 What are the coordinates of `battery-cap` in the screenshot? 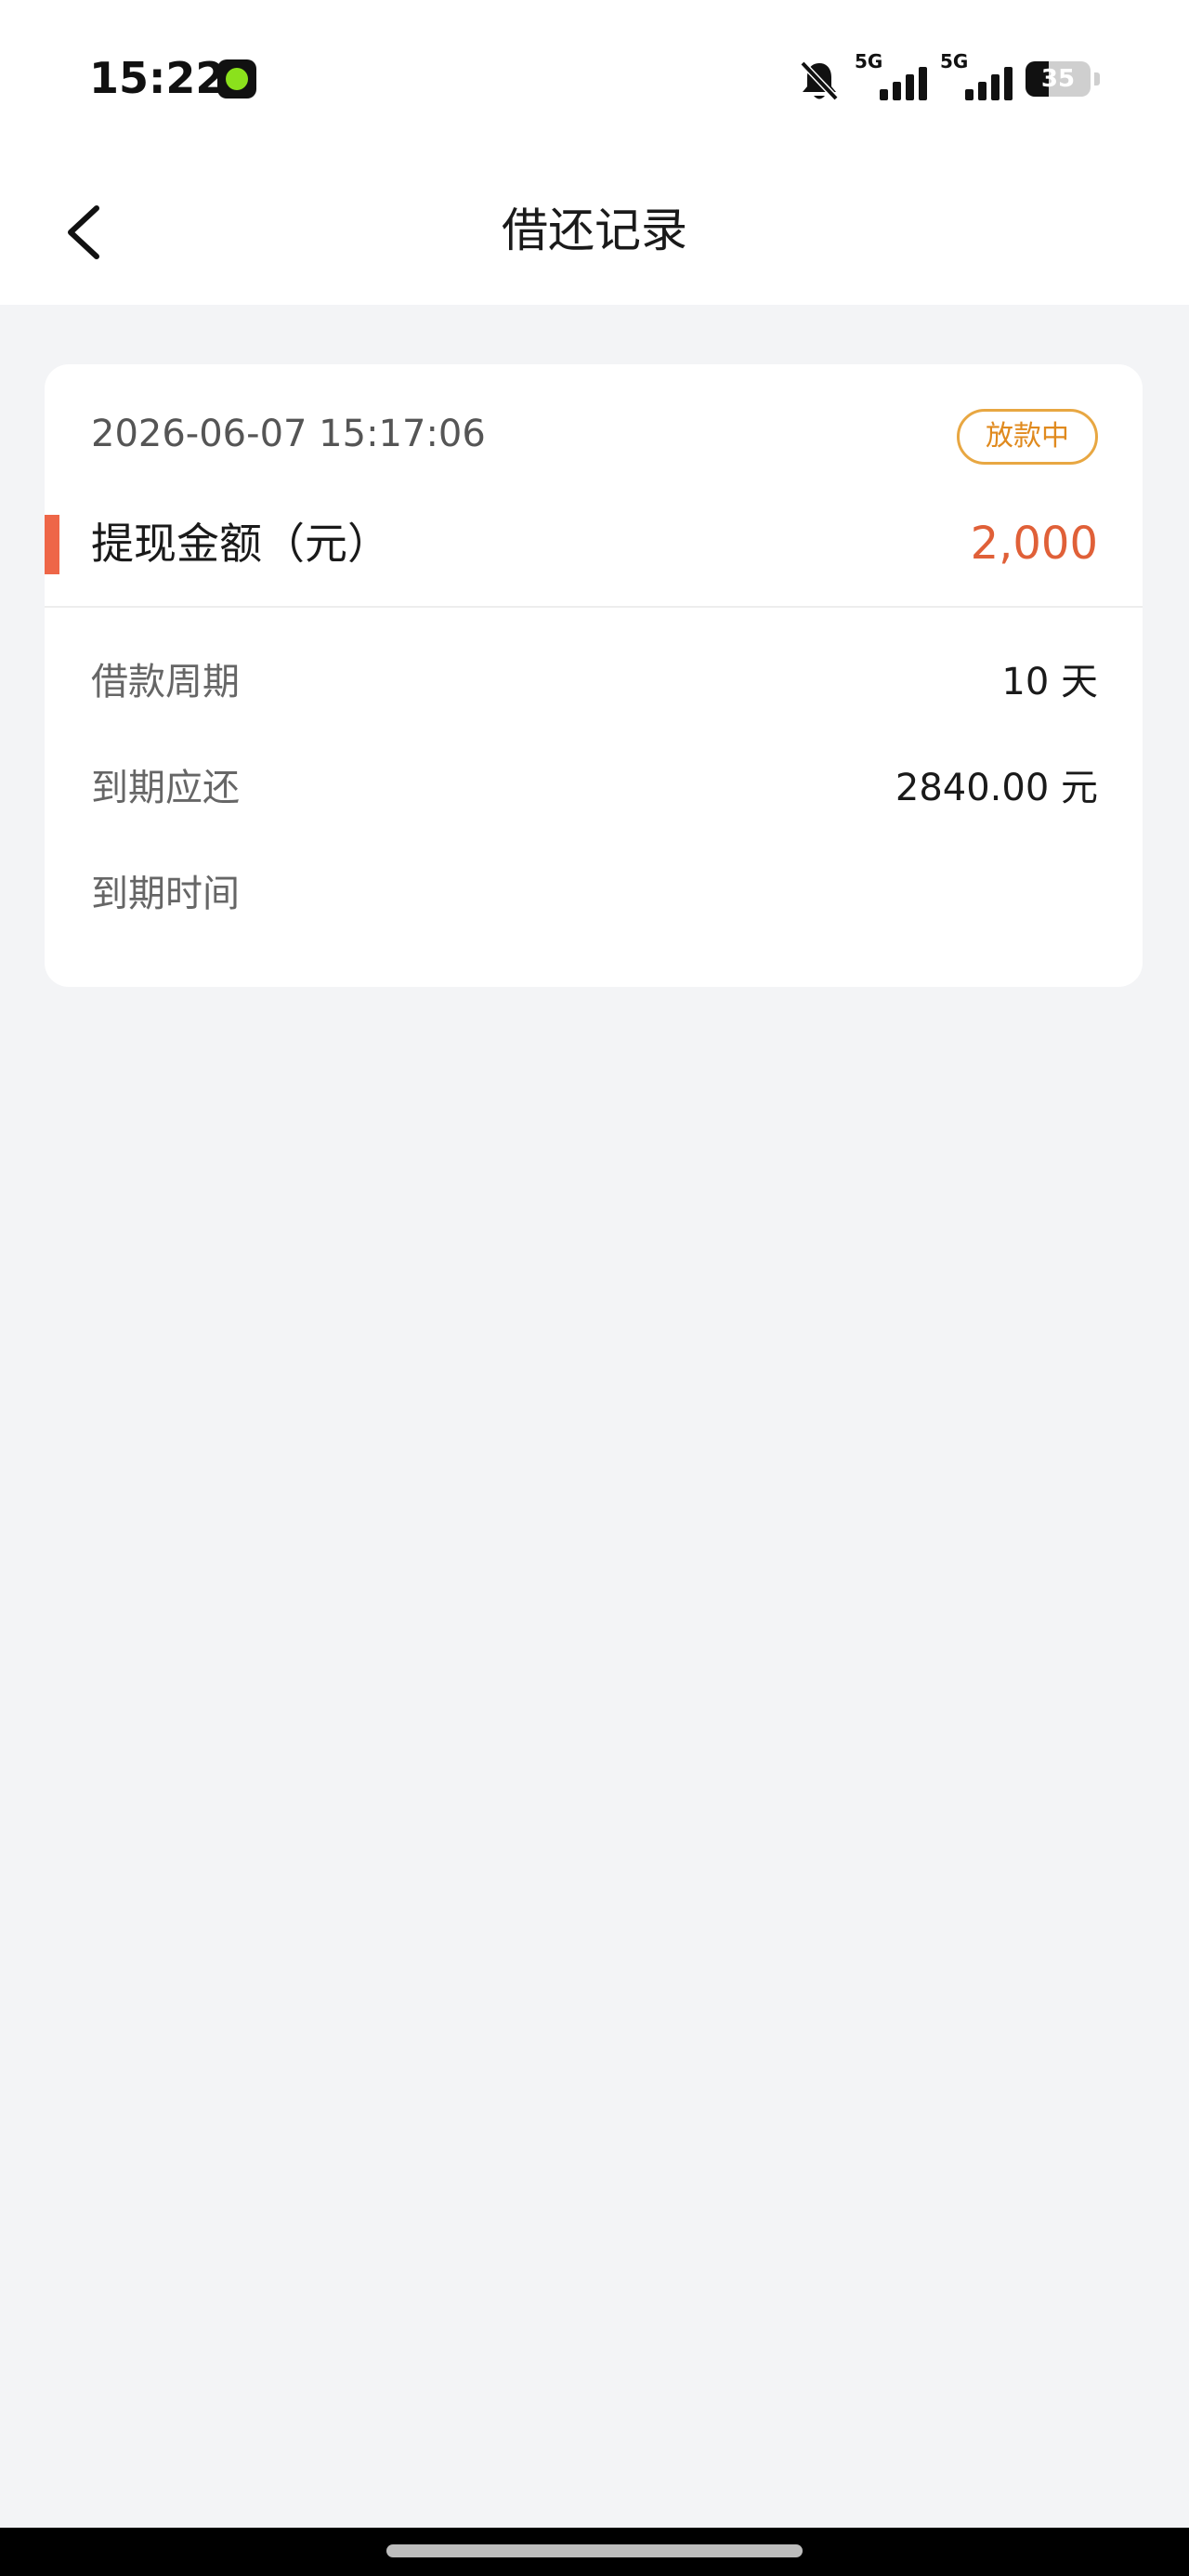 It's located at (1097, 78).